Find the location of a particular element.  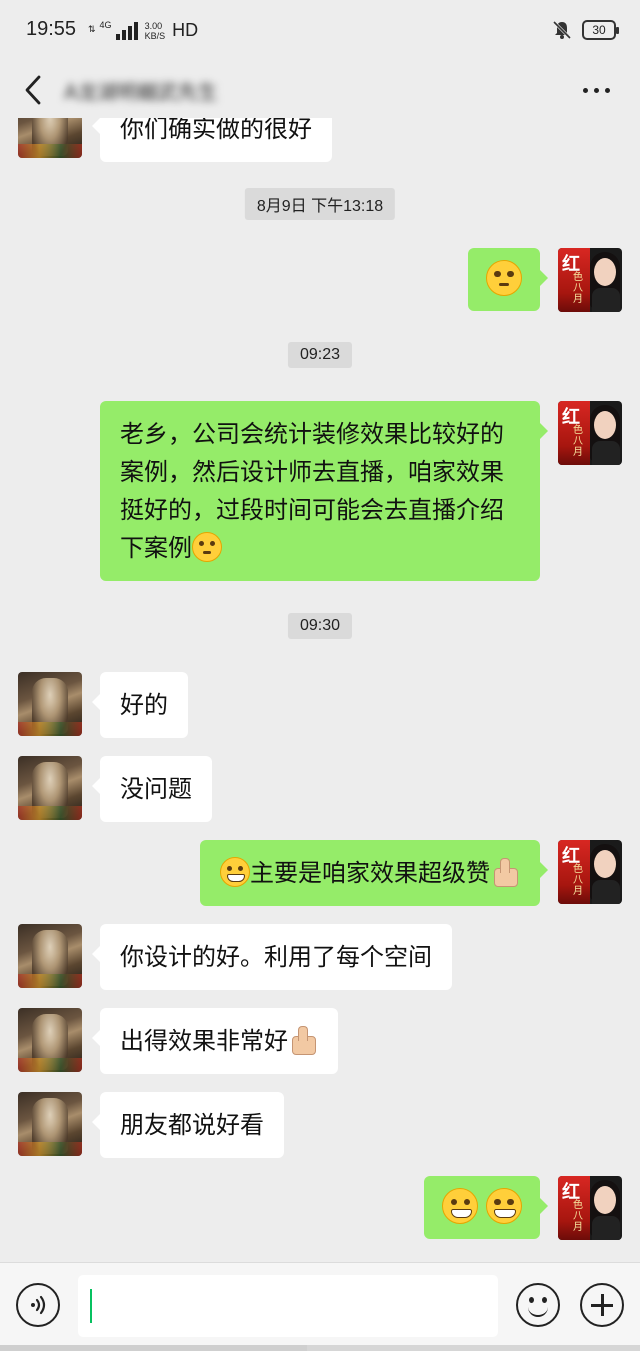

network-speed: 3.00 KB/S is located at coordinates (155, 31).